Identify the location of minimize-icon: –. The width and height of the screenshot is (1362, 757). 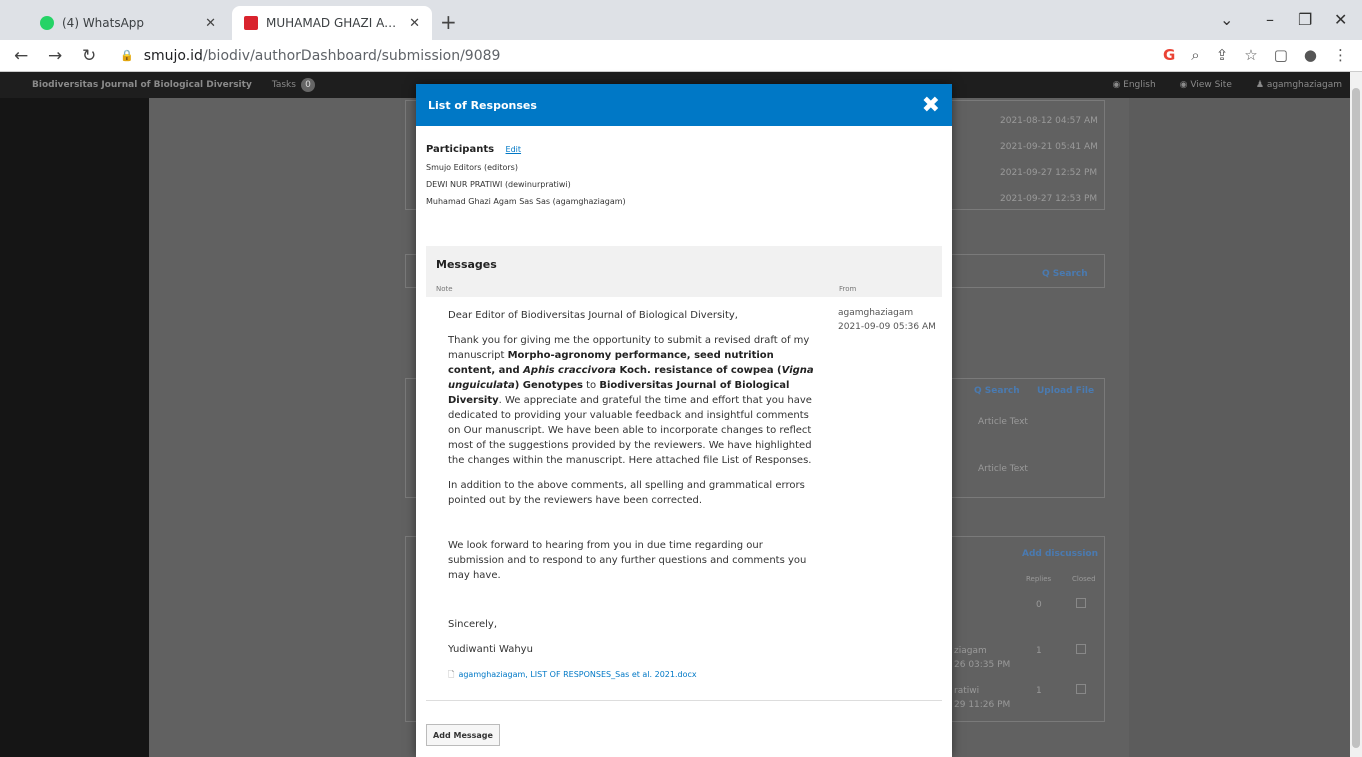
(1270, 19).